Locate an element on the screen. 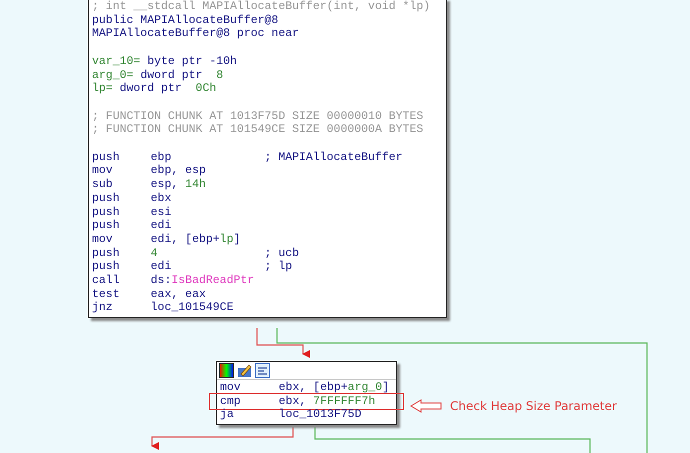 This screenshot has width=690, height=453. false-branch-edge is located at coordinates (283, 343).